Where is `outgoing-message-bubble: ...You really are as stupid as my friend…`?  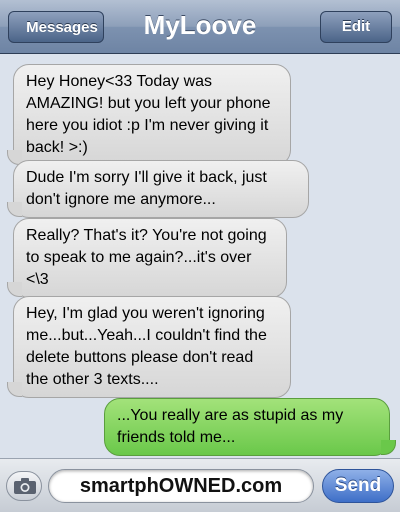 outgoing-message-bubble: ...You really are as stupid as my friend… is located at coordinates (250, 427).